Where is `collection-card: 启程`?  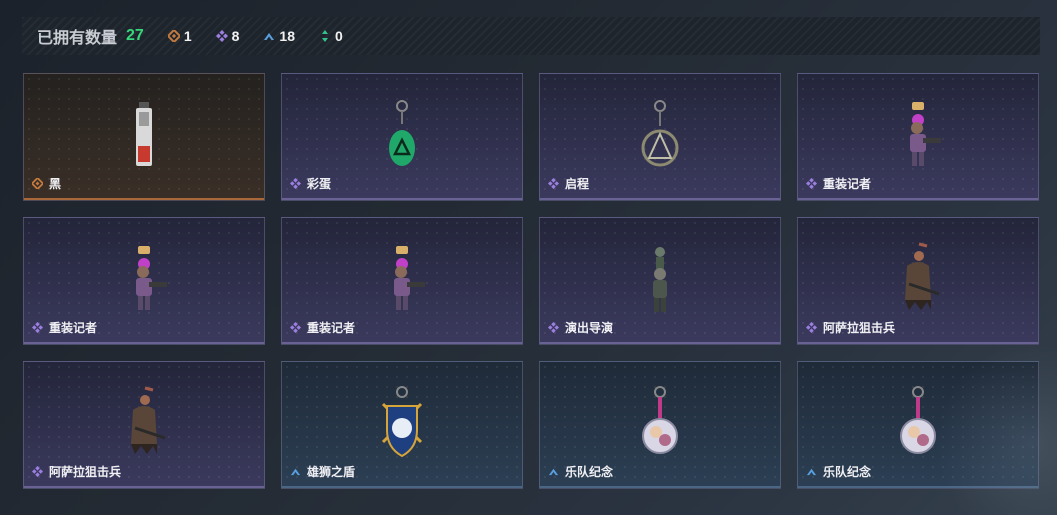 collection-card: 启程 is located at coordinates (660, 137).